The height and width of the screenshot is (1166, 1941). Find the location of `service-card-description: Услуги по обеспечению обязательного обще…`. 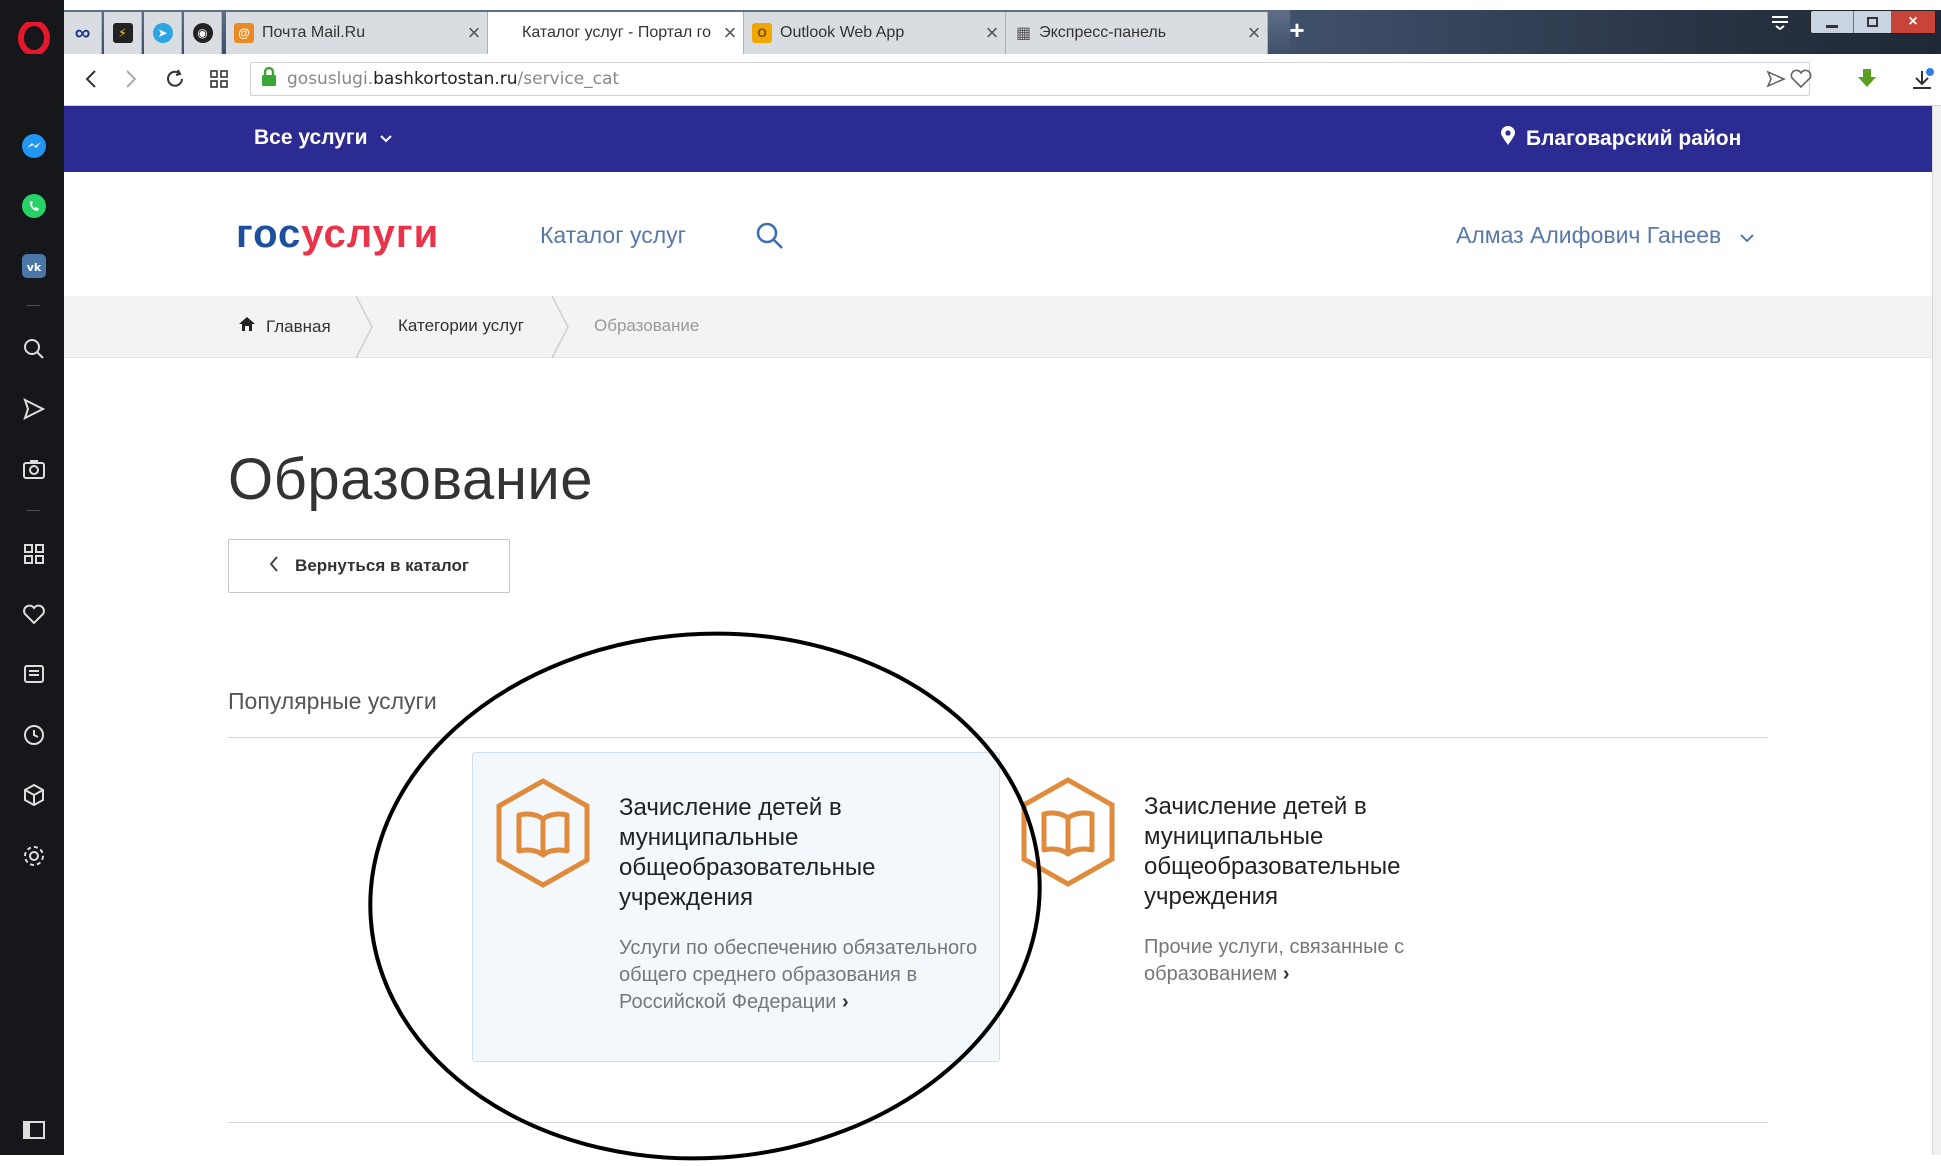

service-card-description: Услуги по обеспечению обязательного обще… is located at coordinates (799, 975).